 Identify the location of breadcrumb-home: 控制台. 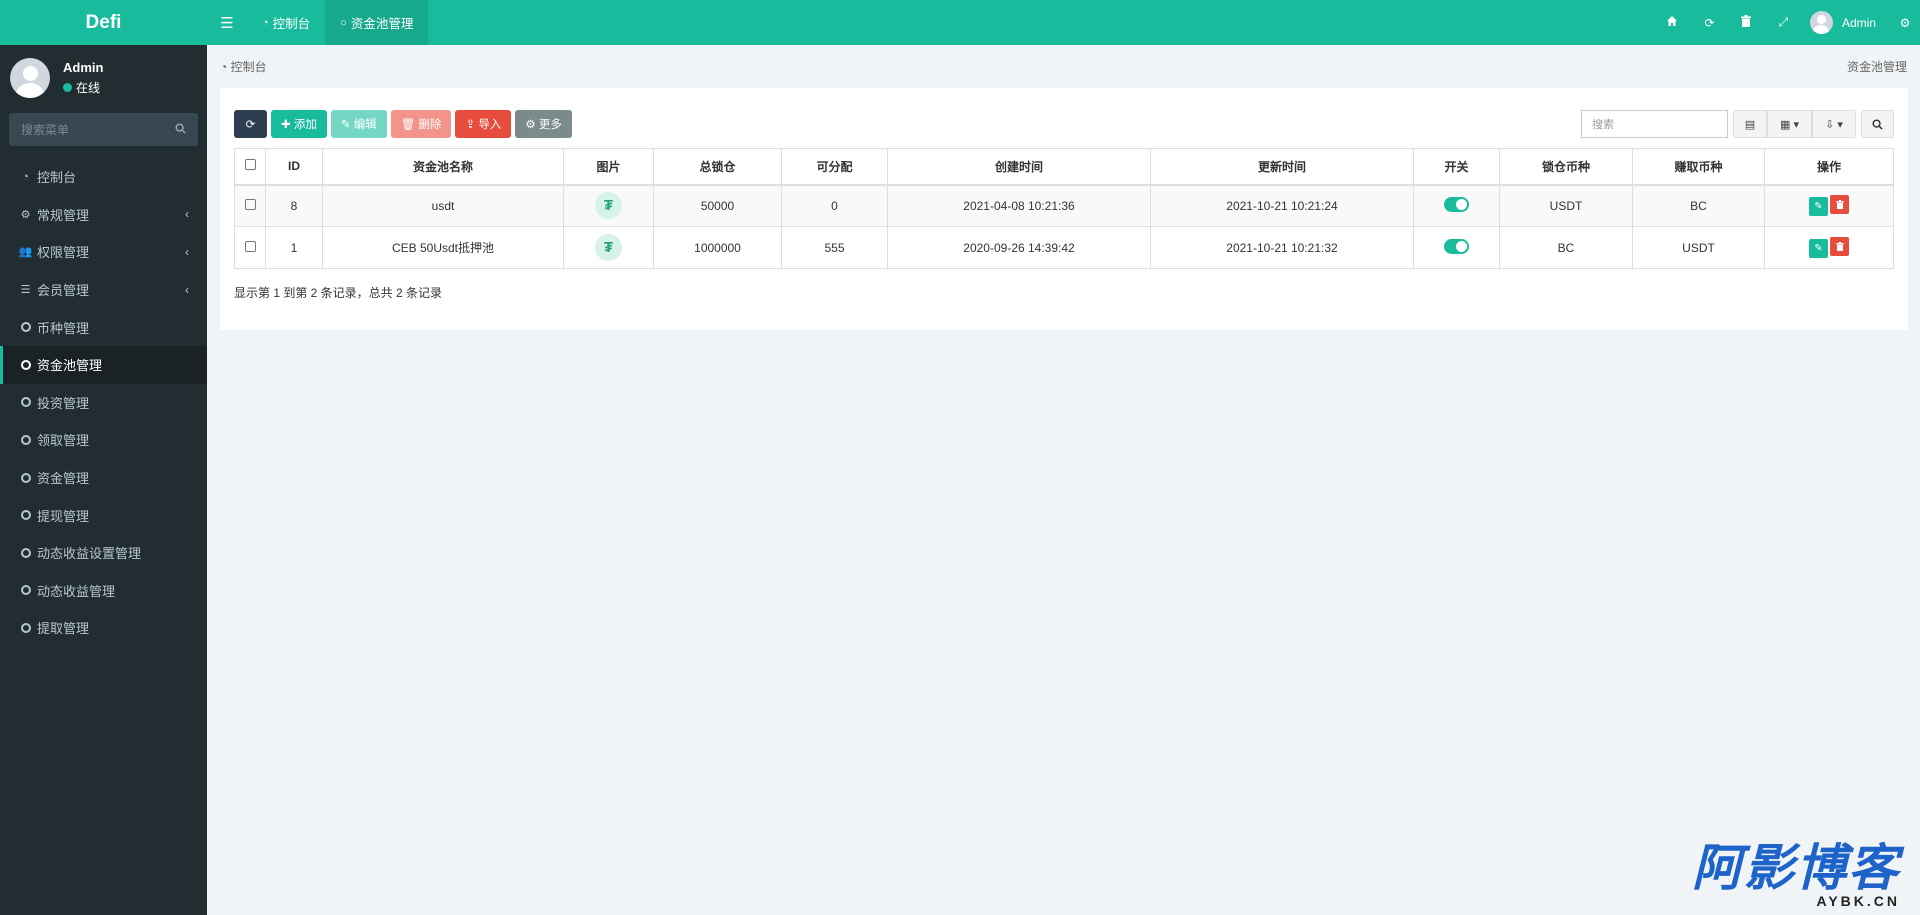
(249, 67).